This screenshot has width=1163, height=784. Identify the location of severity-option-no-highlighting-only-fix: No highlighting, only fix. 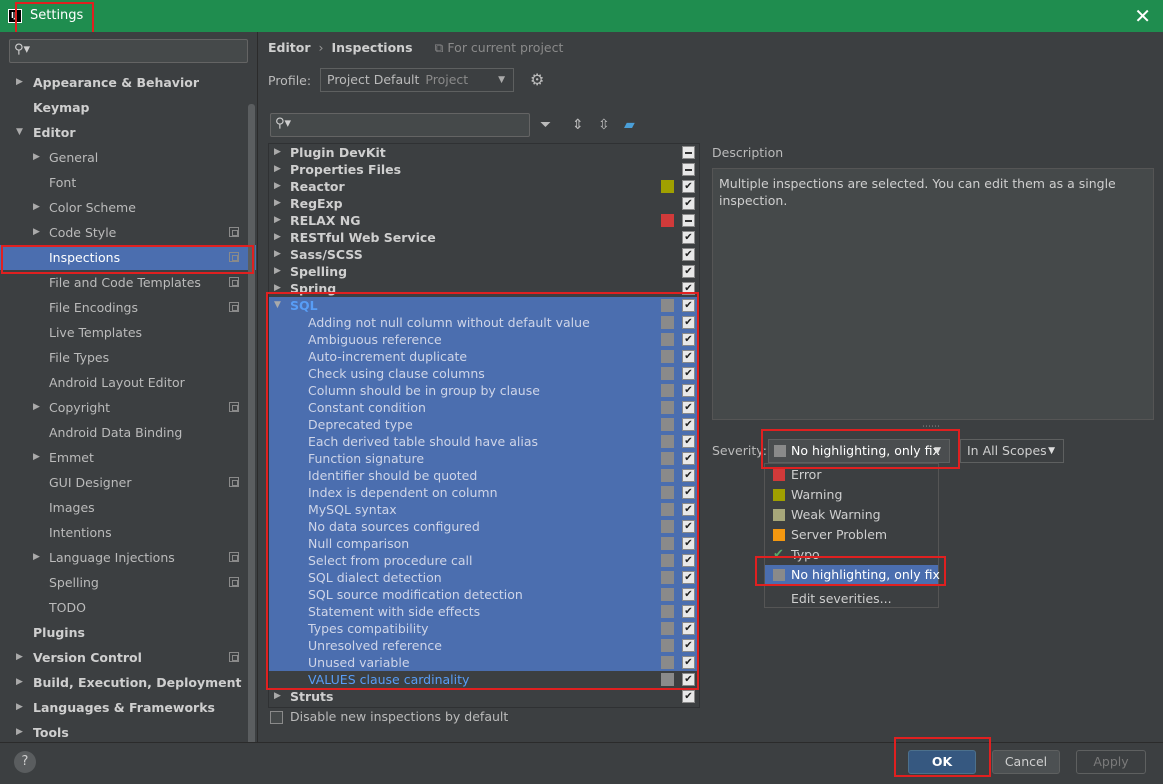
(852, 575).